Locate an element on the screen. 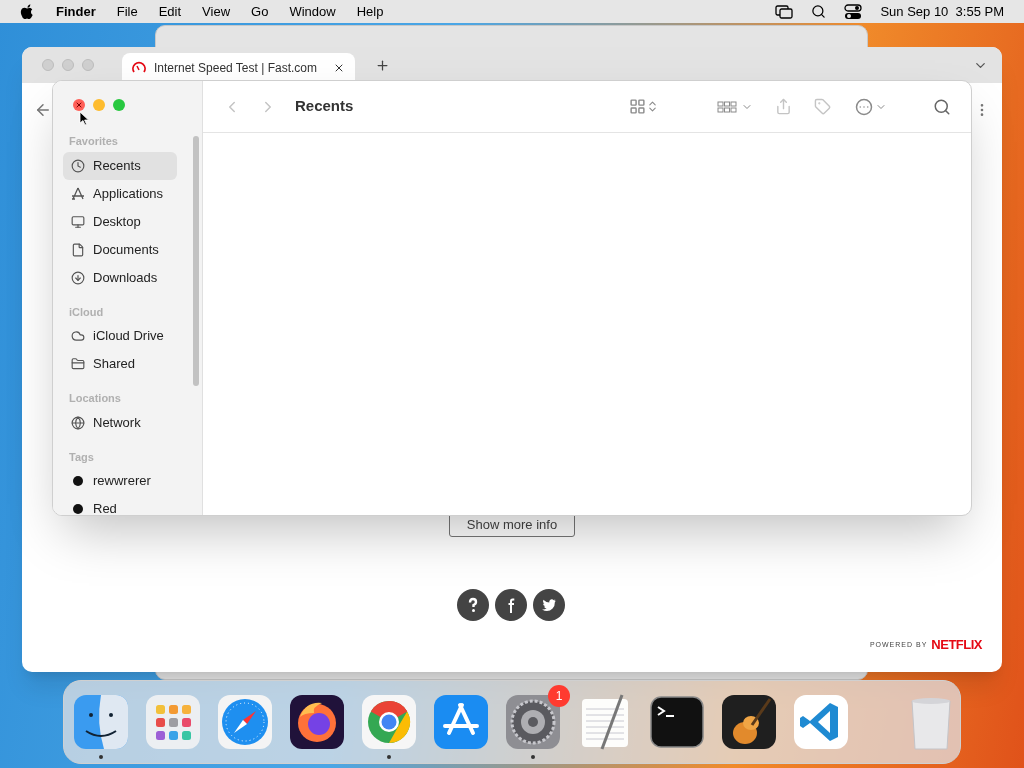 This screenshot has width=1024, height=768. sidebar-item: Network is located at coordinates (120, 422).